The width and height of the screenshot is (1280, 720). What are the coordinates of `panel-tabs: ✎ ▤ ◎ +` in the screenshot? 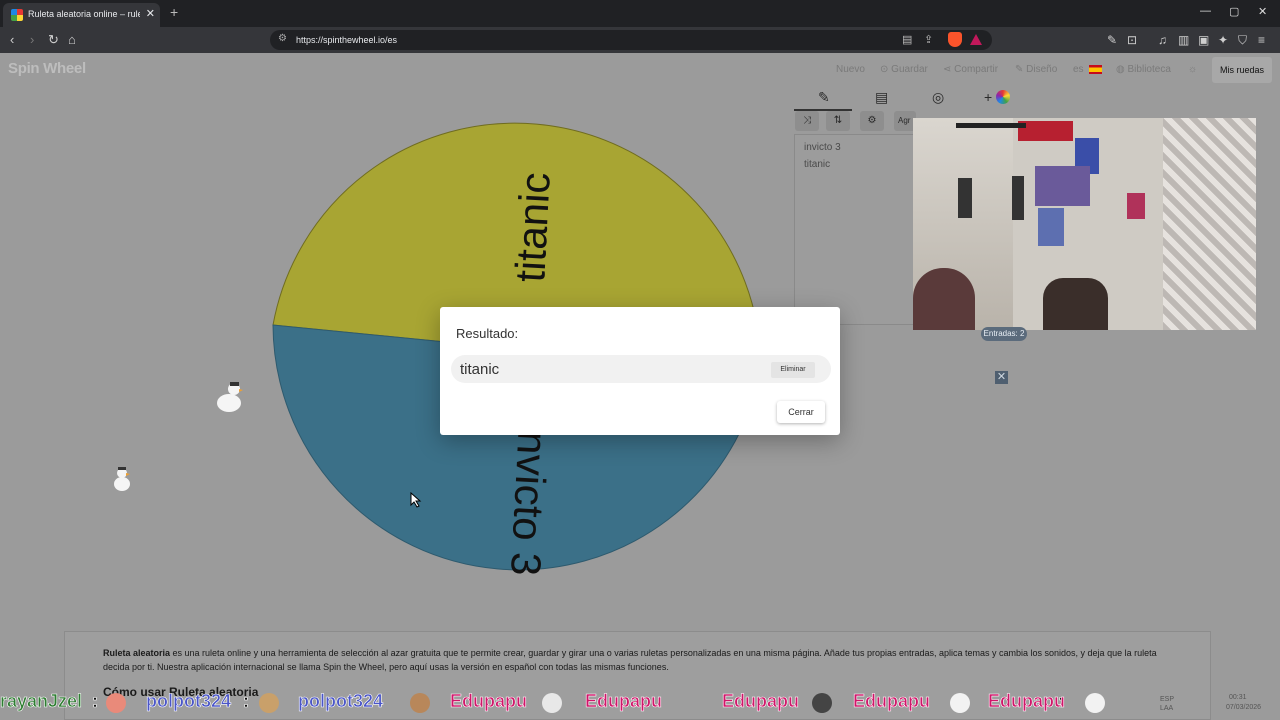 It's located at (914, 98).